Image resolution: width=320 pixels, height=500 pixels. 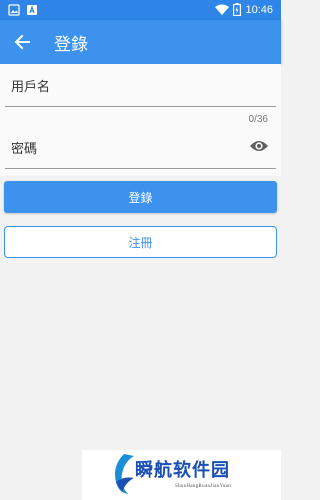 What do you see at coordinates (203, 486) in the screenshot?
I see `watermark-subtitle: ShunHangRuanJianYuan` at bounding box center [203, 486].